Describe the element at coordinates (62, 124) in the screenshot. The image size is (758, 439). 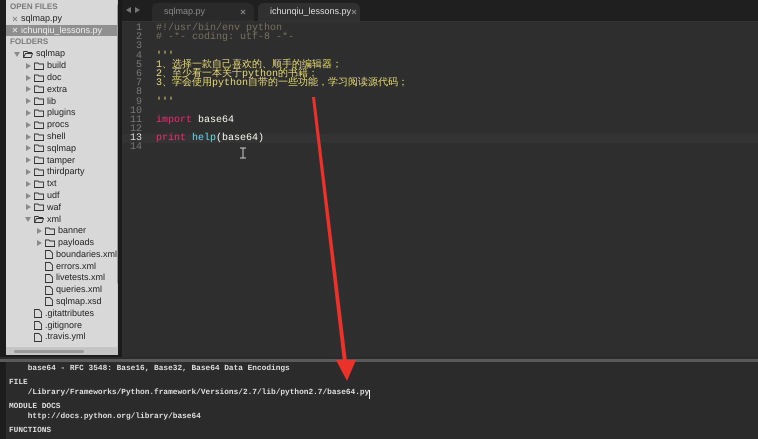
I see `tree-item: procs` at that location.